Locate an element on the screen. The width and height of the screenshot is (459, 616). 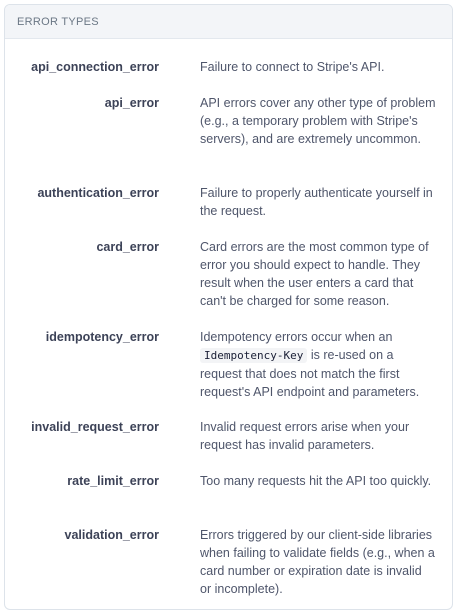
error-type-name: rate_limit_error is located at coordinates (113, 481).